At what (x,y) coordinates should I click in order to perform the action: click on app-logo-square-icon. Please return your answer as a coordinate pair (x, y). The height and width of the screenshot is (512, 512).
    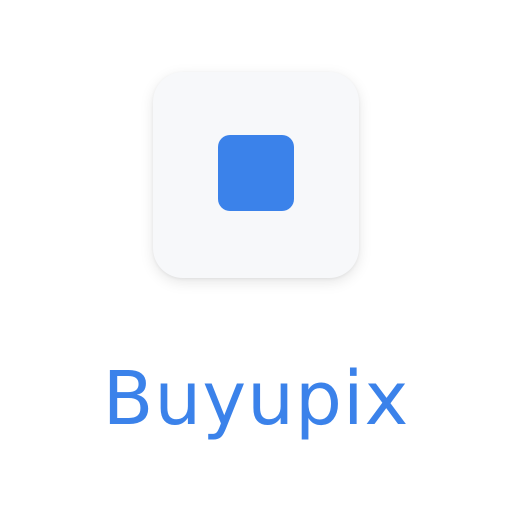
    Looking at the image, I should click on (256, 173).